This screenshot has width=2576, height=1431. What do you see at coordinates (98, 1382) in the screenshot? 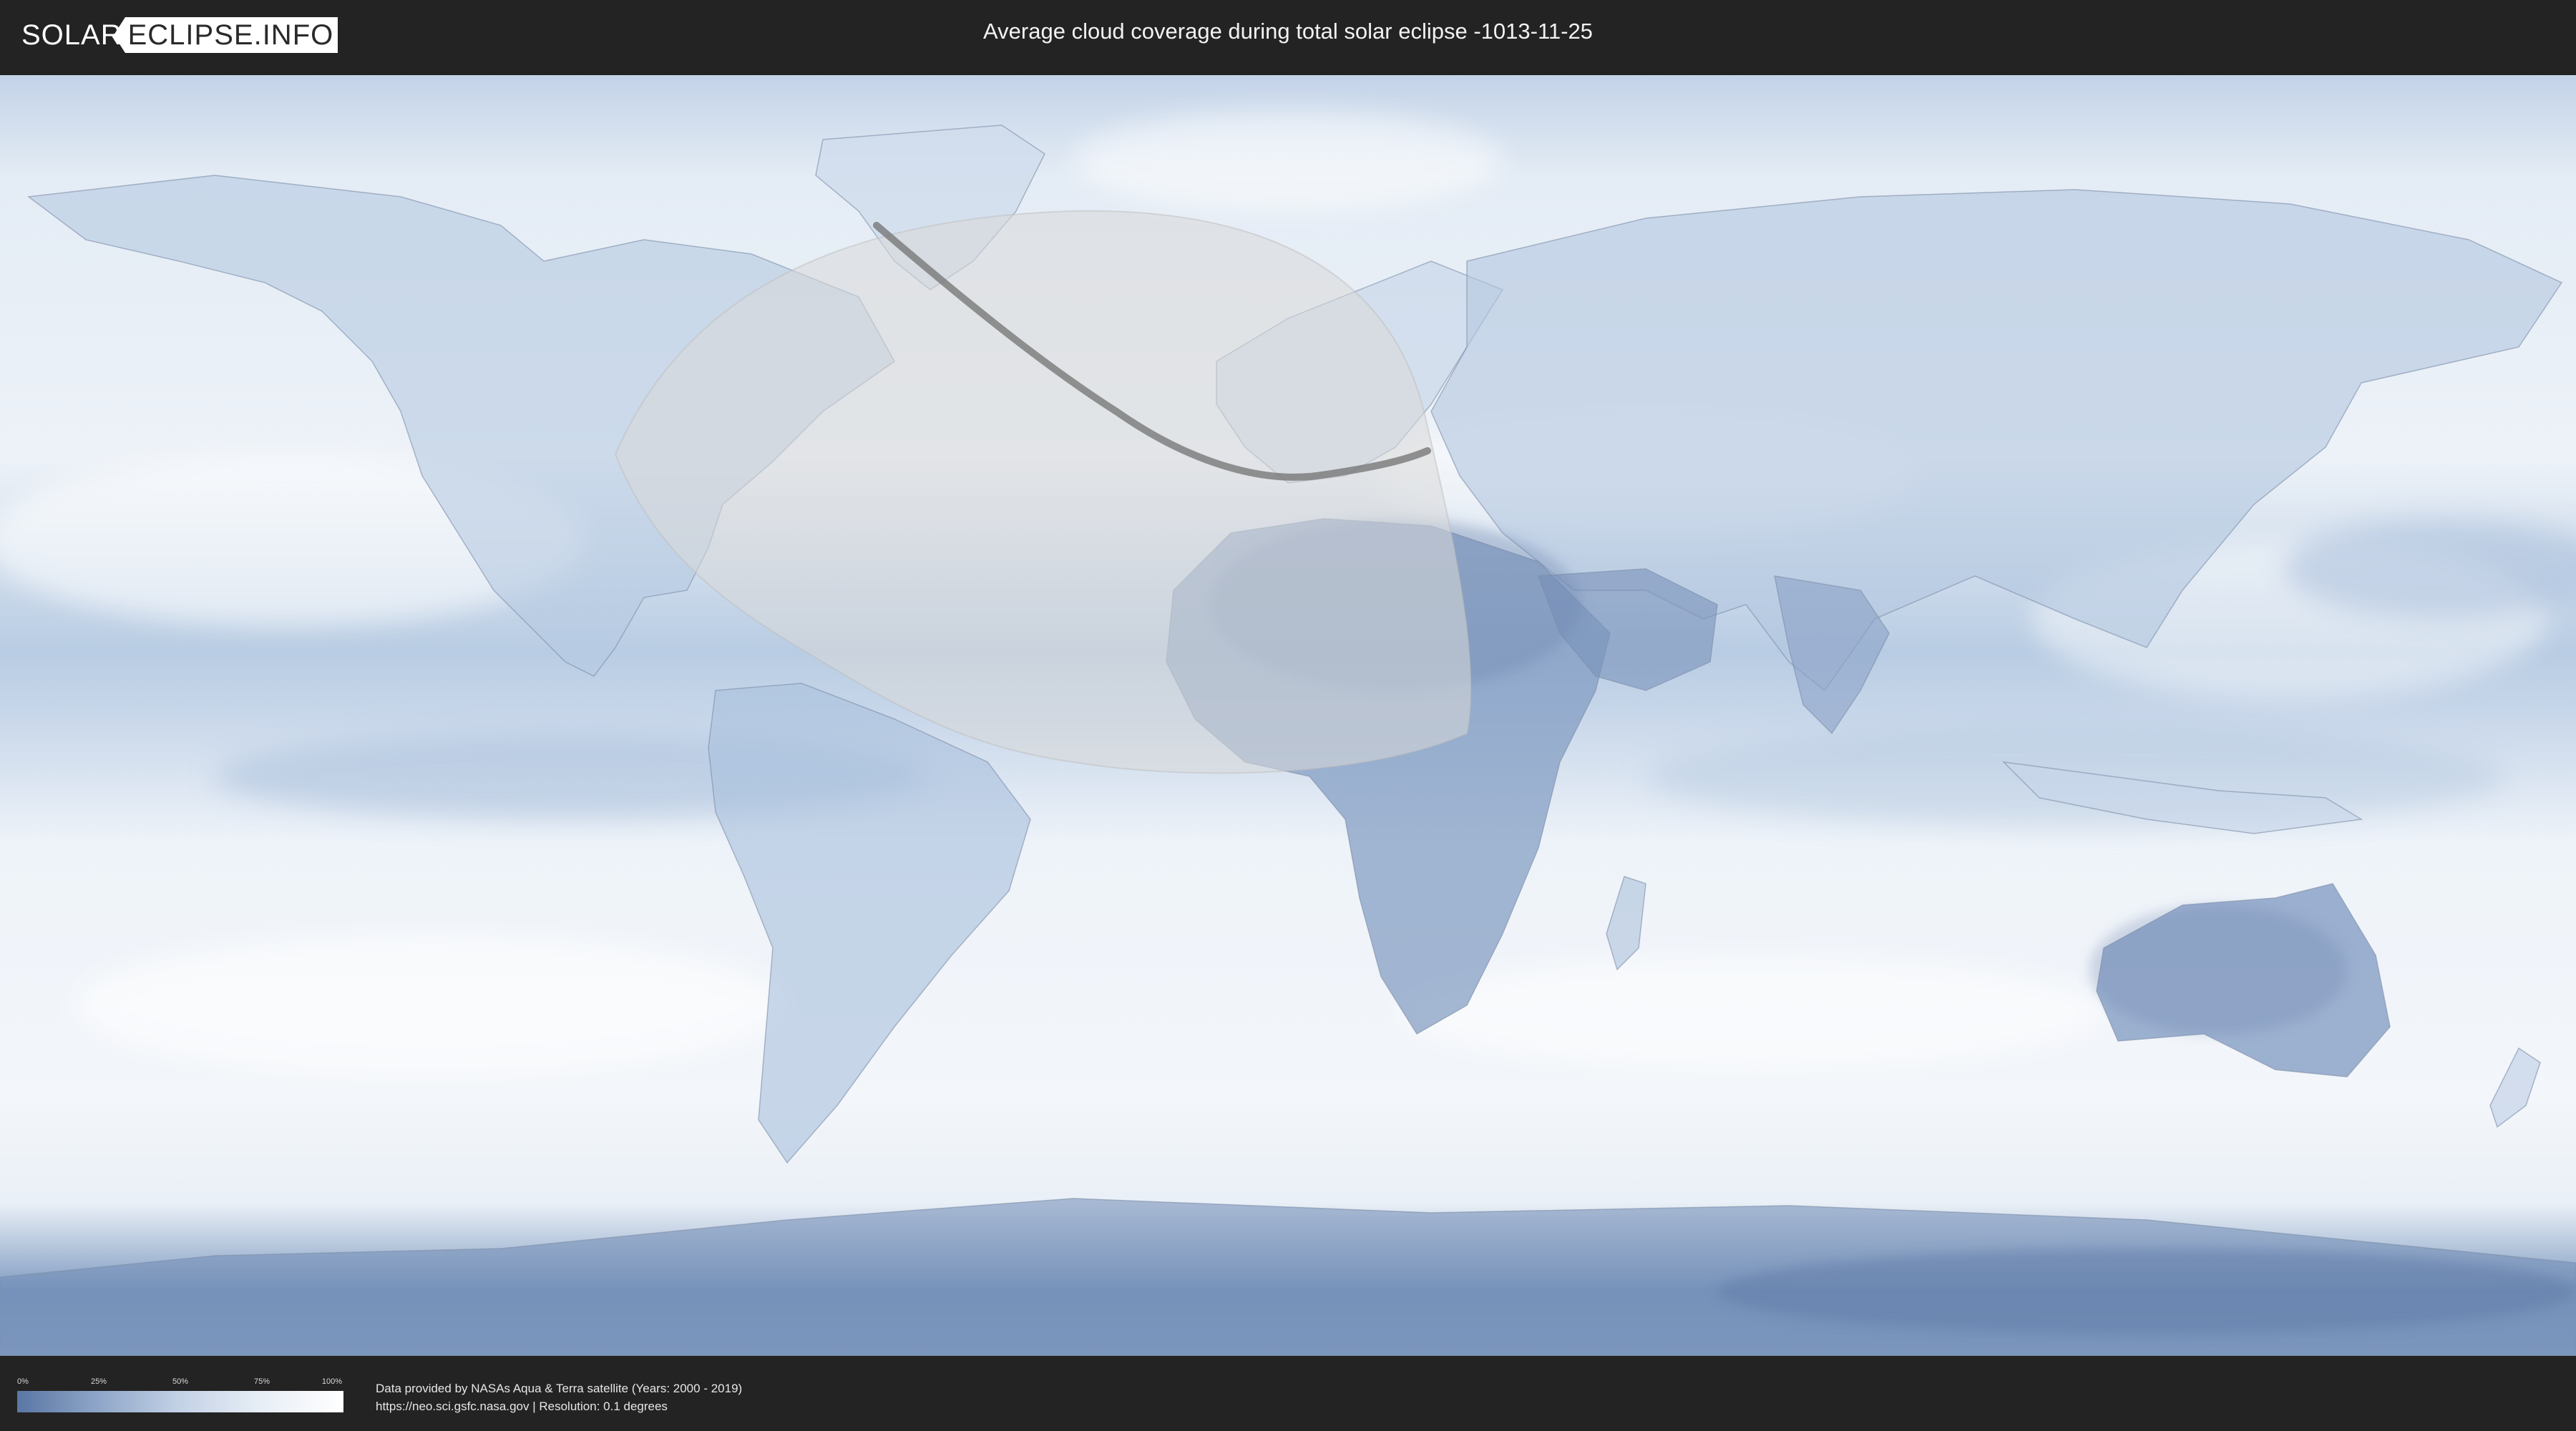
I see `legend-tick-25: 25%` at bounding box center [98, 1382].